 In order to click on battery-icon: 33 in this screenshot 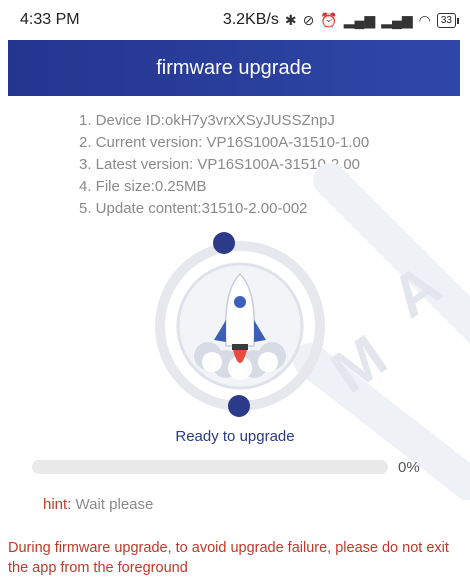, I will do `click(448, 20)`.